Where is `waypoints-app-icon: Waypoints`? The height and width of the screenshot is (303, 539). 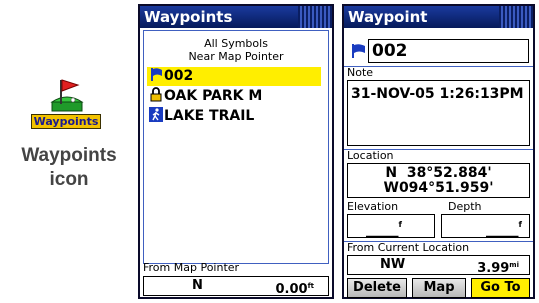
waypoints-app-icon: Waypoints is located at coordinates (68, 105).